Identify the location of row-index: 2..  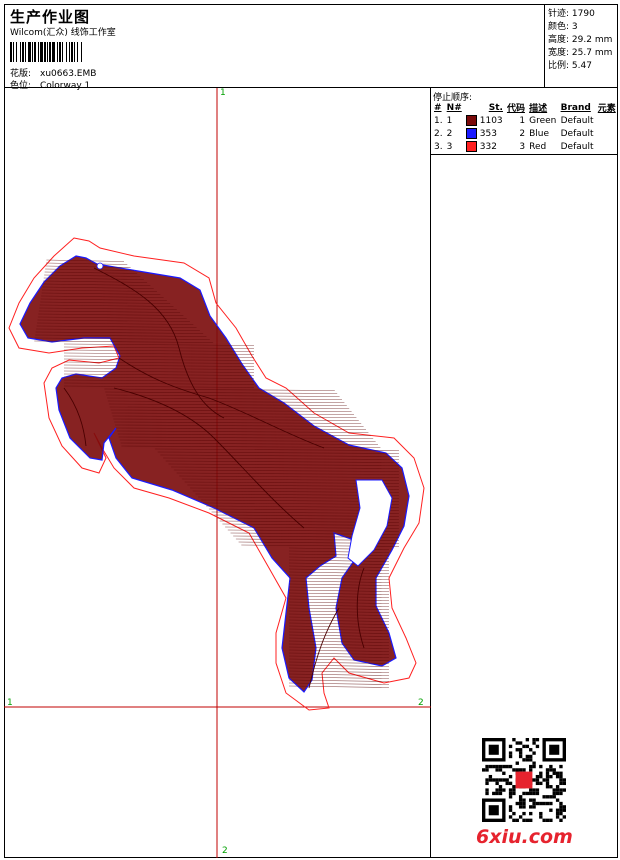
(438, 133).